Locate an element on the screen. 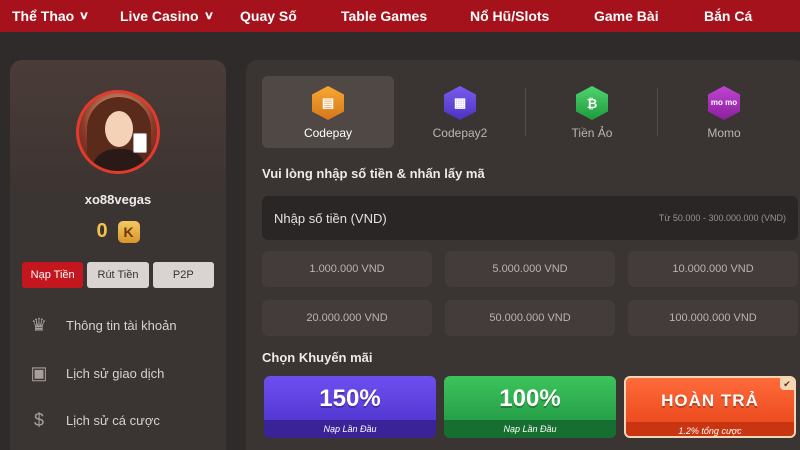 This screenshot has height=450, width=800. amount-placeholder: Nhập số tiền (VND) is located at coordinates (330, 218).